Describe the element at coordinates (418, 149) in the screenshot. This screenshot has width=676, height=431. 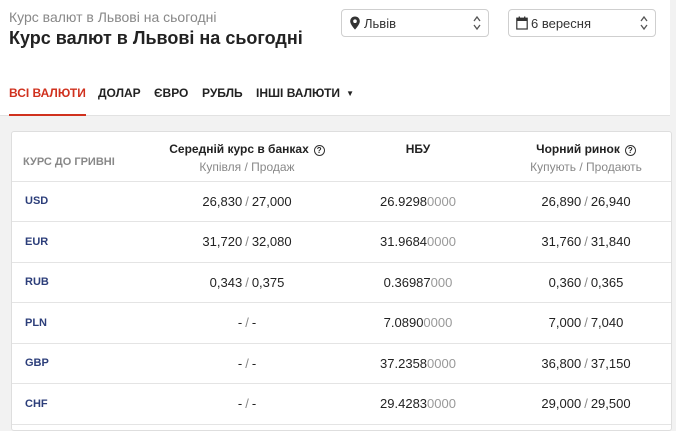
I see `header-nbu-title: НБУ` at that location.